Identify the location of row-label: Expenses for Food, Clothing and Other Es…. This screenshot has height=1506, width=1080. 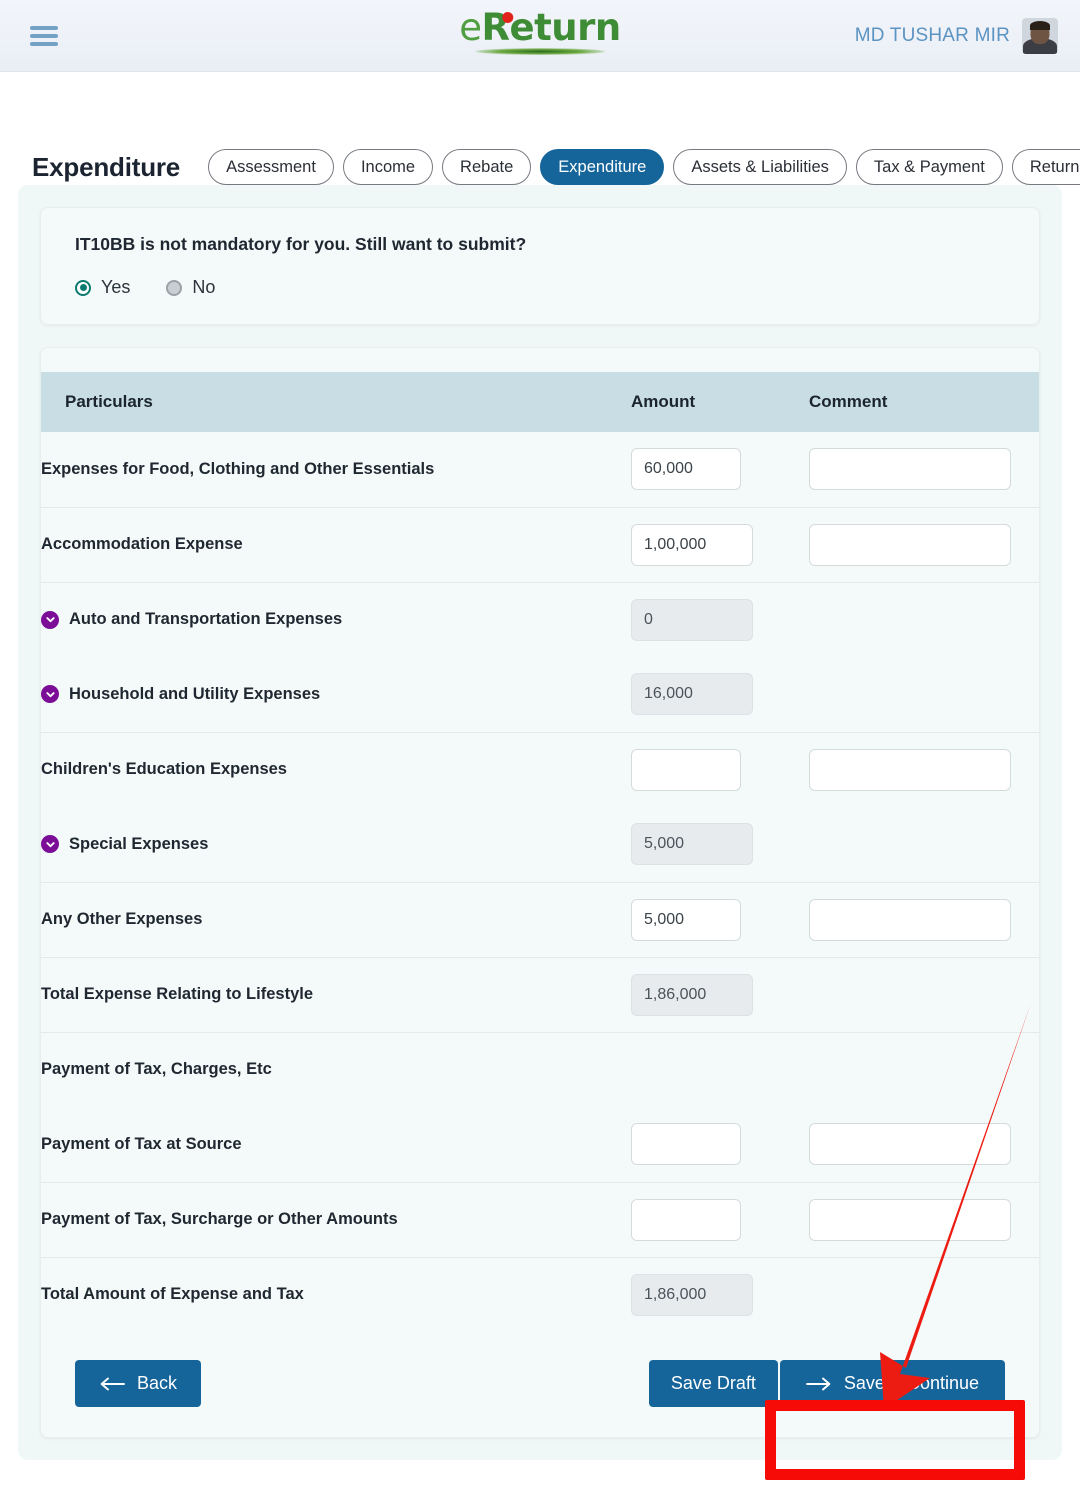
(238, 468).